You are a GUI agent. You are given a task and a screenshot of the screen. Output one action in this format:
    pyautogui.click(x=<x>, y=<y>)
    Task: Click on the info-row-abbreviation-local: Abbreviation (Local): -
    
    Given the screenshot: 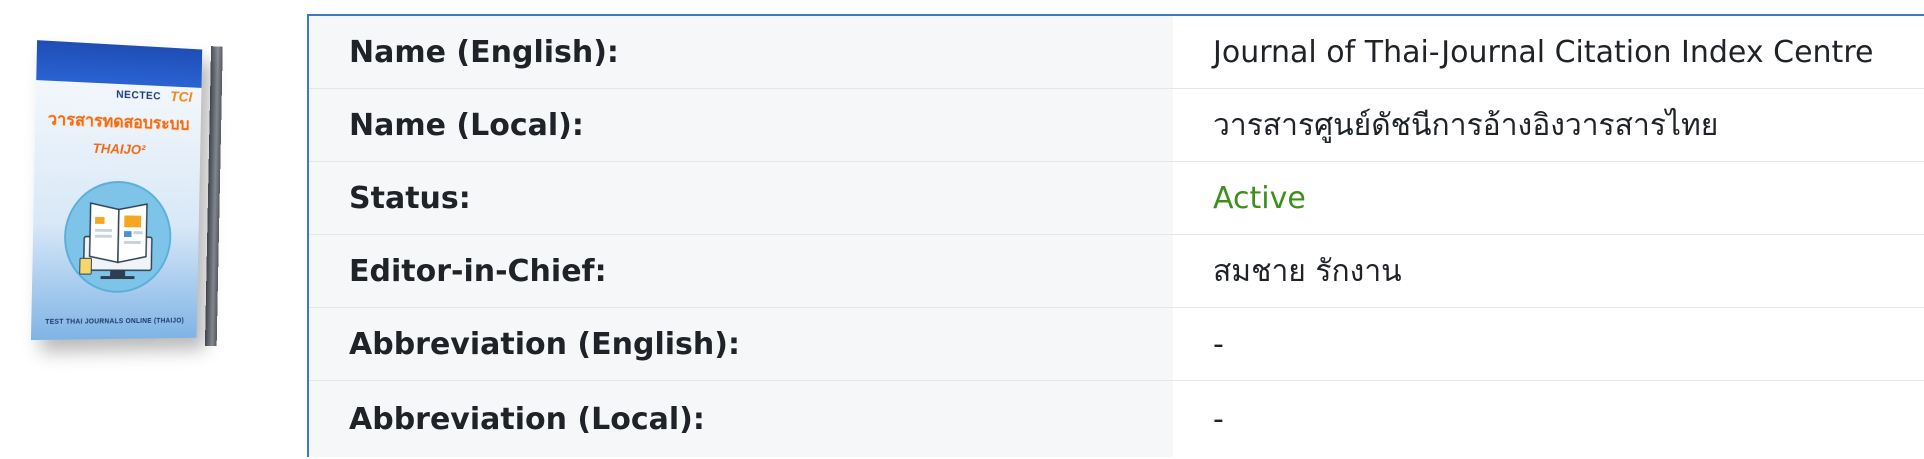 What is the action you would take?
    pyautogui.click(x=1116, y=419)
    